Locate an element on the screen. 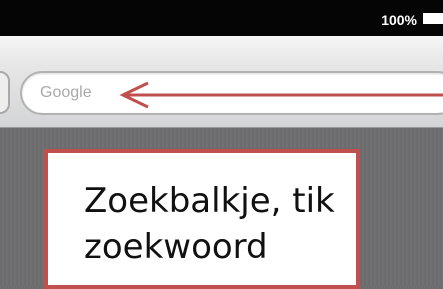  battery-percentage: 100% is located at coordinates (399, 20).